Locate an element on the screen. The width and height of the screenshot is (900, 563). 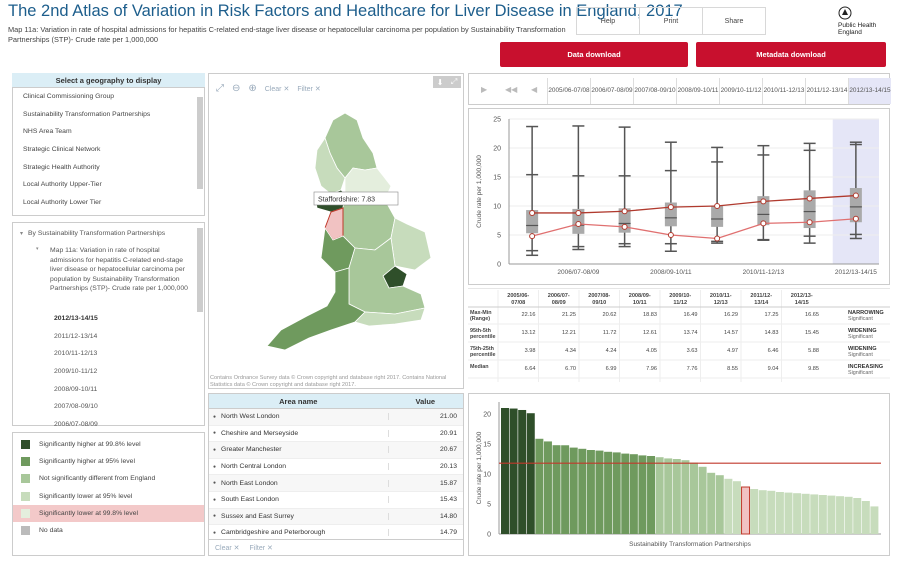
england-map: Staffordshire: 7.83 is located at coordinates (345, 240).